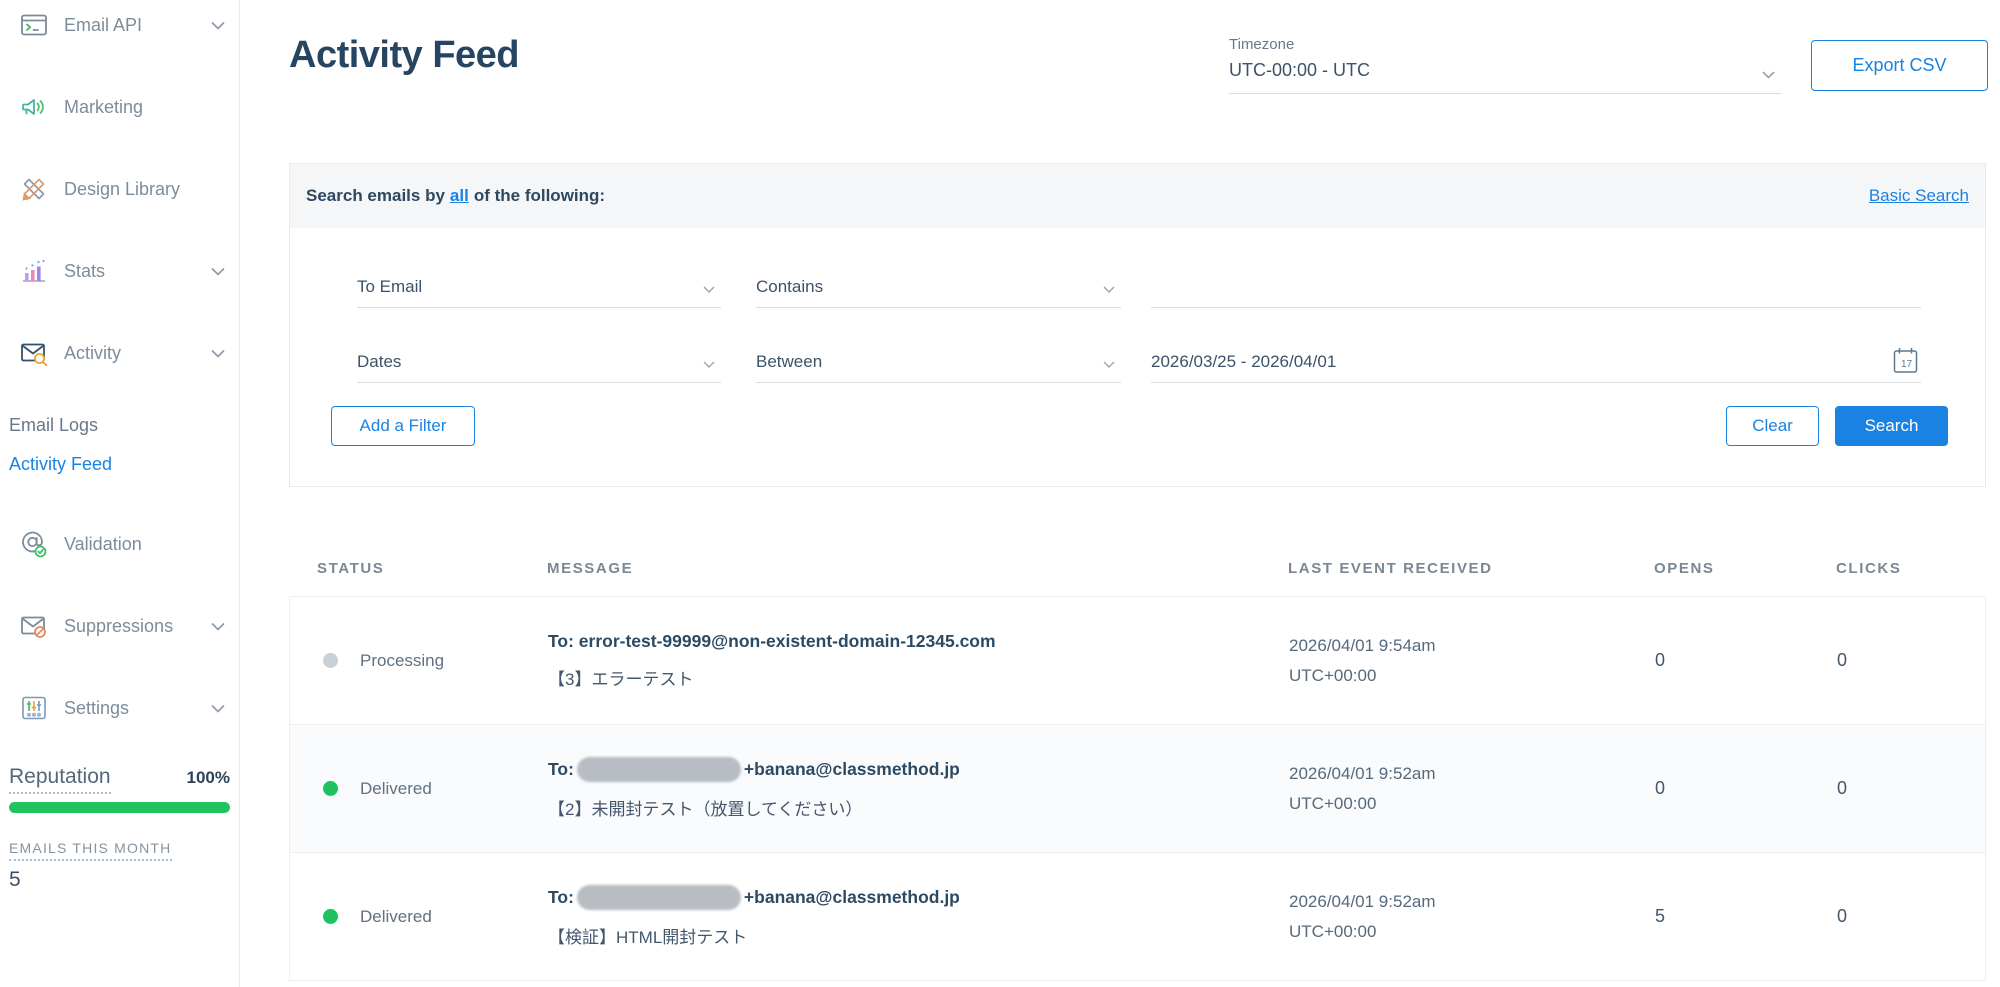  Describe the element at coordinates (1899, 65) in the screenshot. I see `export-csv-button: Export CSV` at that location.